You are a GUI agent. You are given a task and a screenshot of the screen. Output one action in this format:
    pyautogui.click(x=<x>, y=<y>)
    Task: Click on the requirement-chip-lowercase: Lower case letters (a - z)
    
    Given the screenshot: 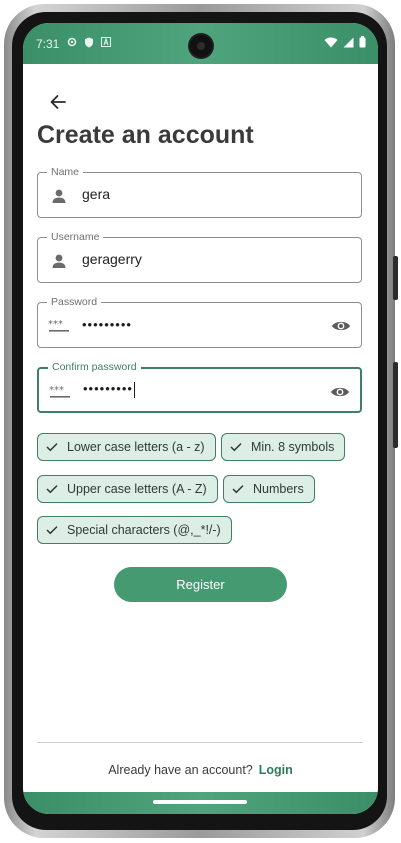 What is the action you would take?
    pyautogui.click(x=126, y=447)
    